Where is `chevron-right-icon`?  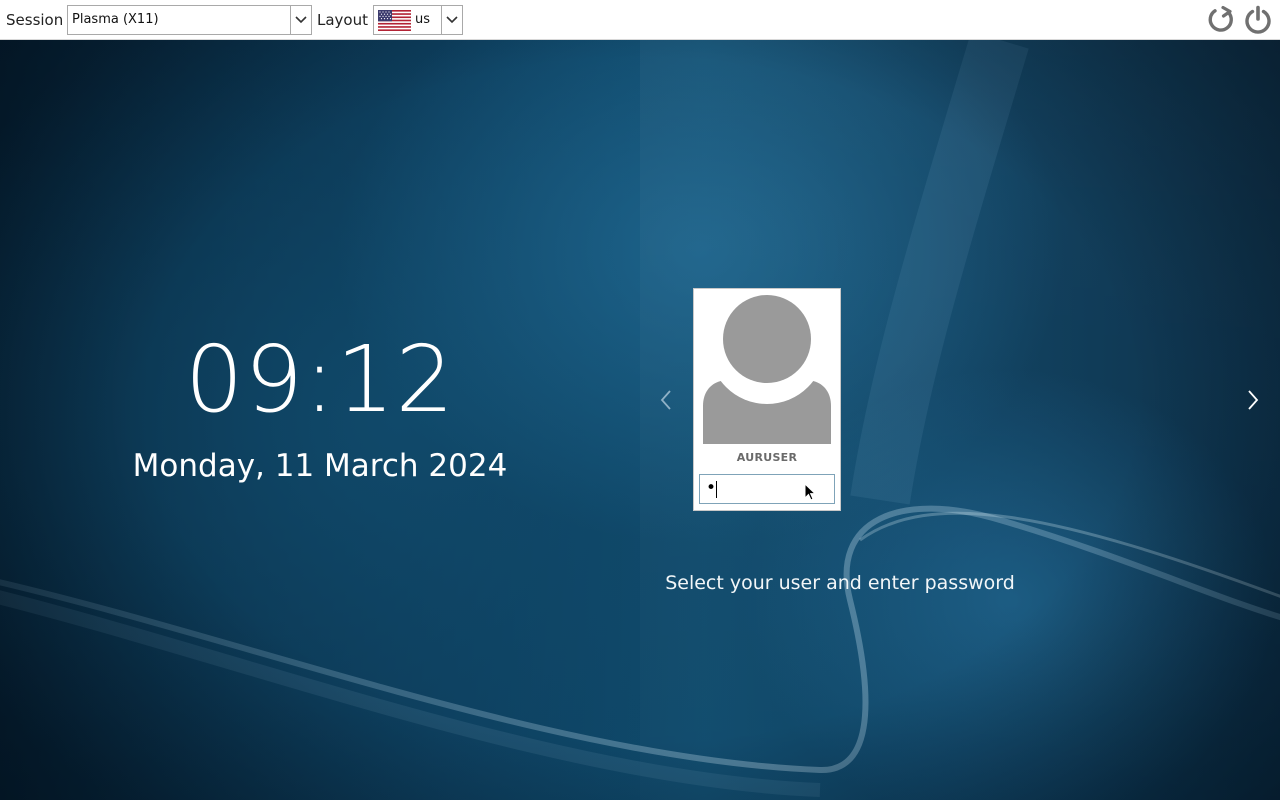 chevron-right-icon is located at coordinates (1253, 400).